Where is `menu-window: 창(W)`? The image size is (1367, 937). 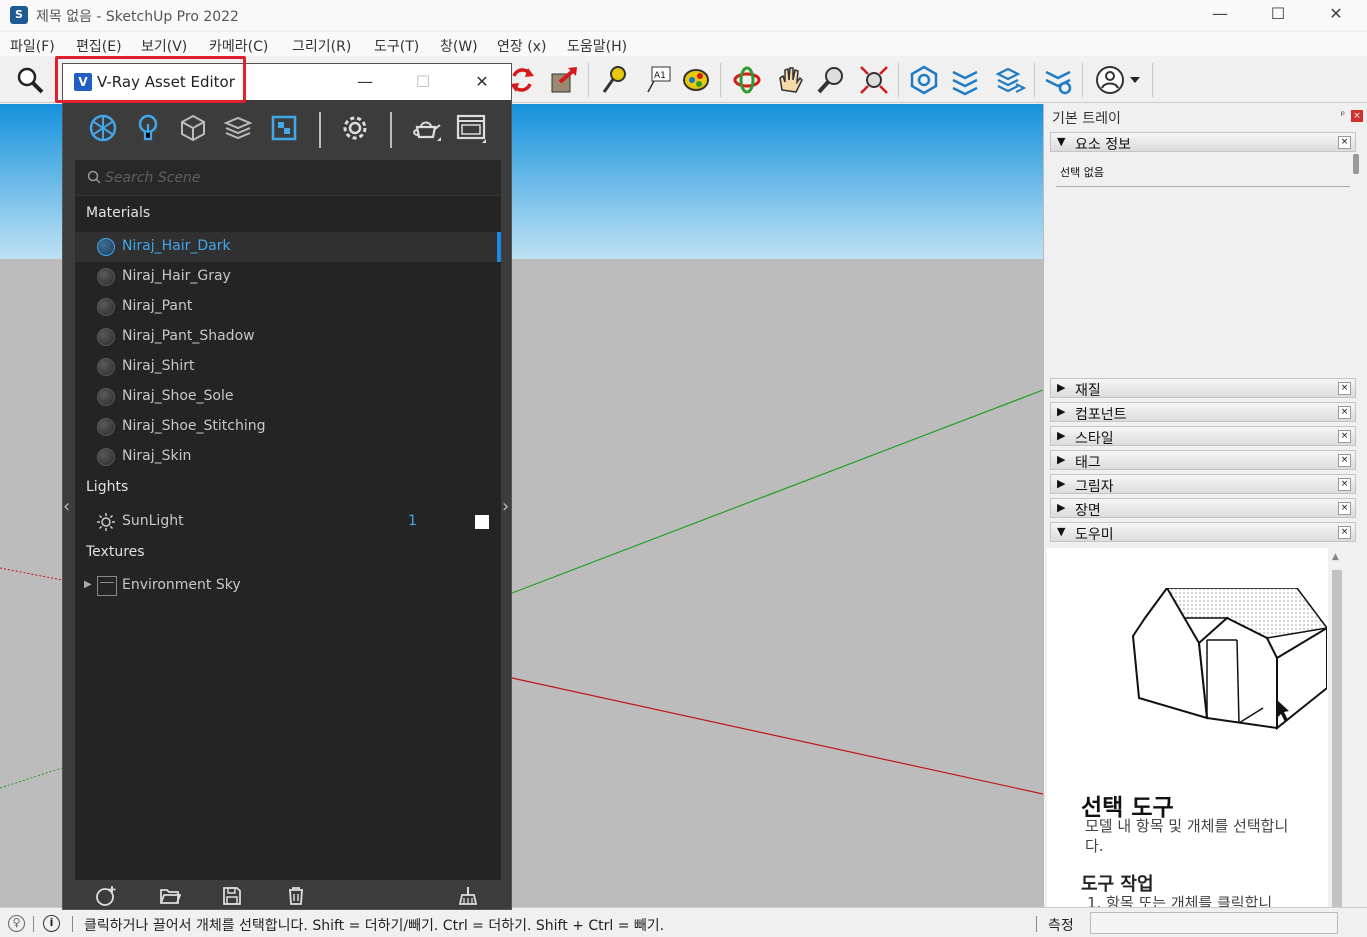
menu-window: 창(W) is located at coordinates (459, 46).